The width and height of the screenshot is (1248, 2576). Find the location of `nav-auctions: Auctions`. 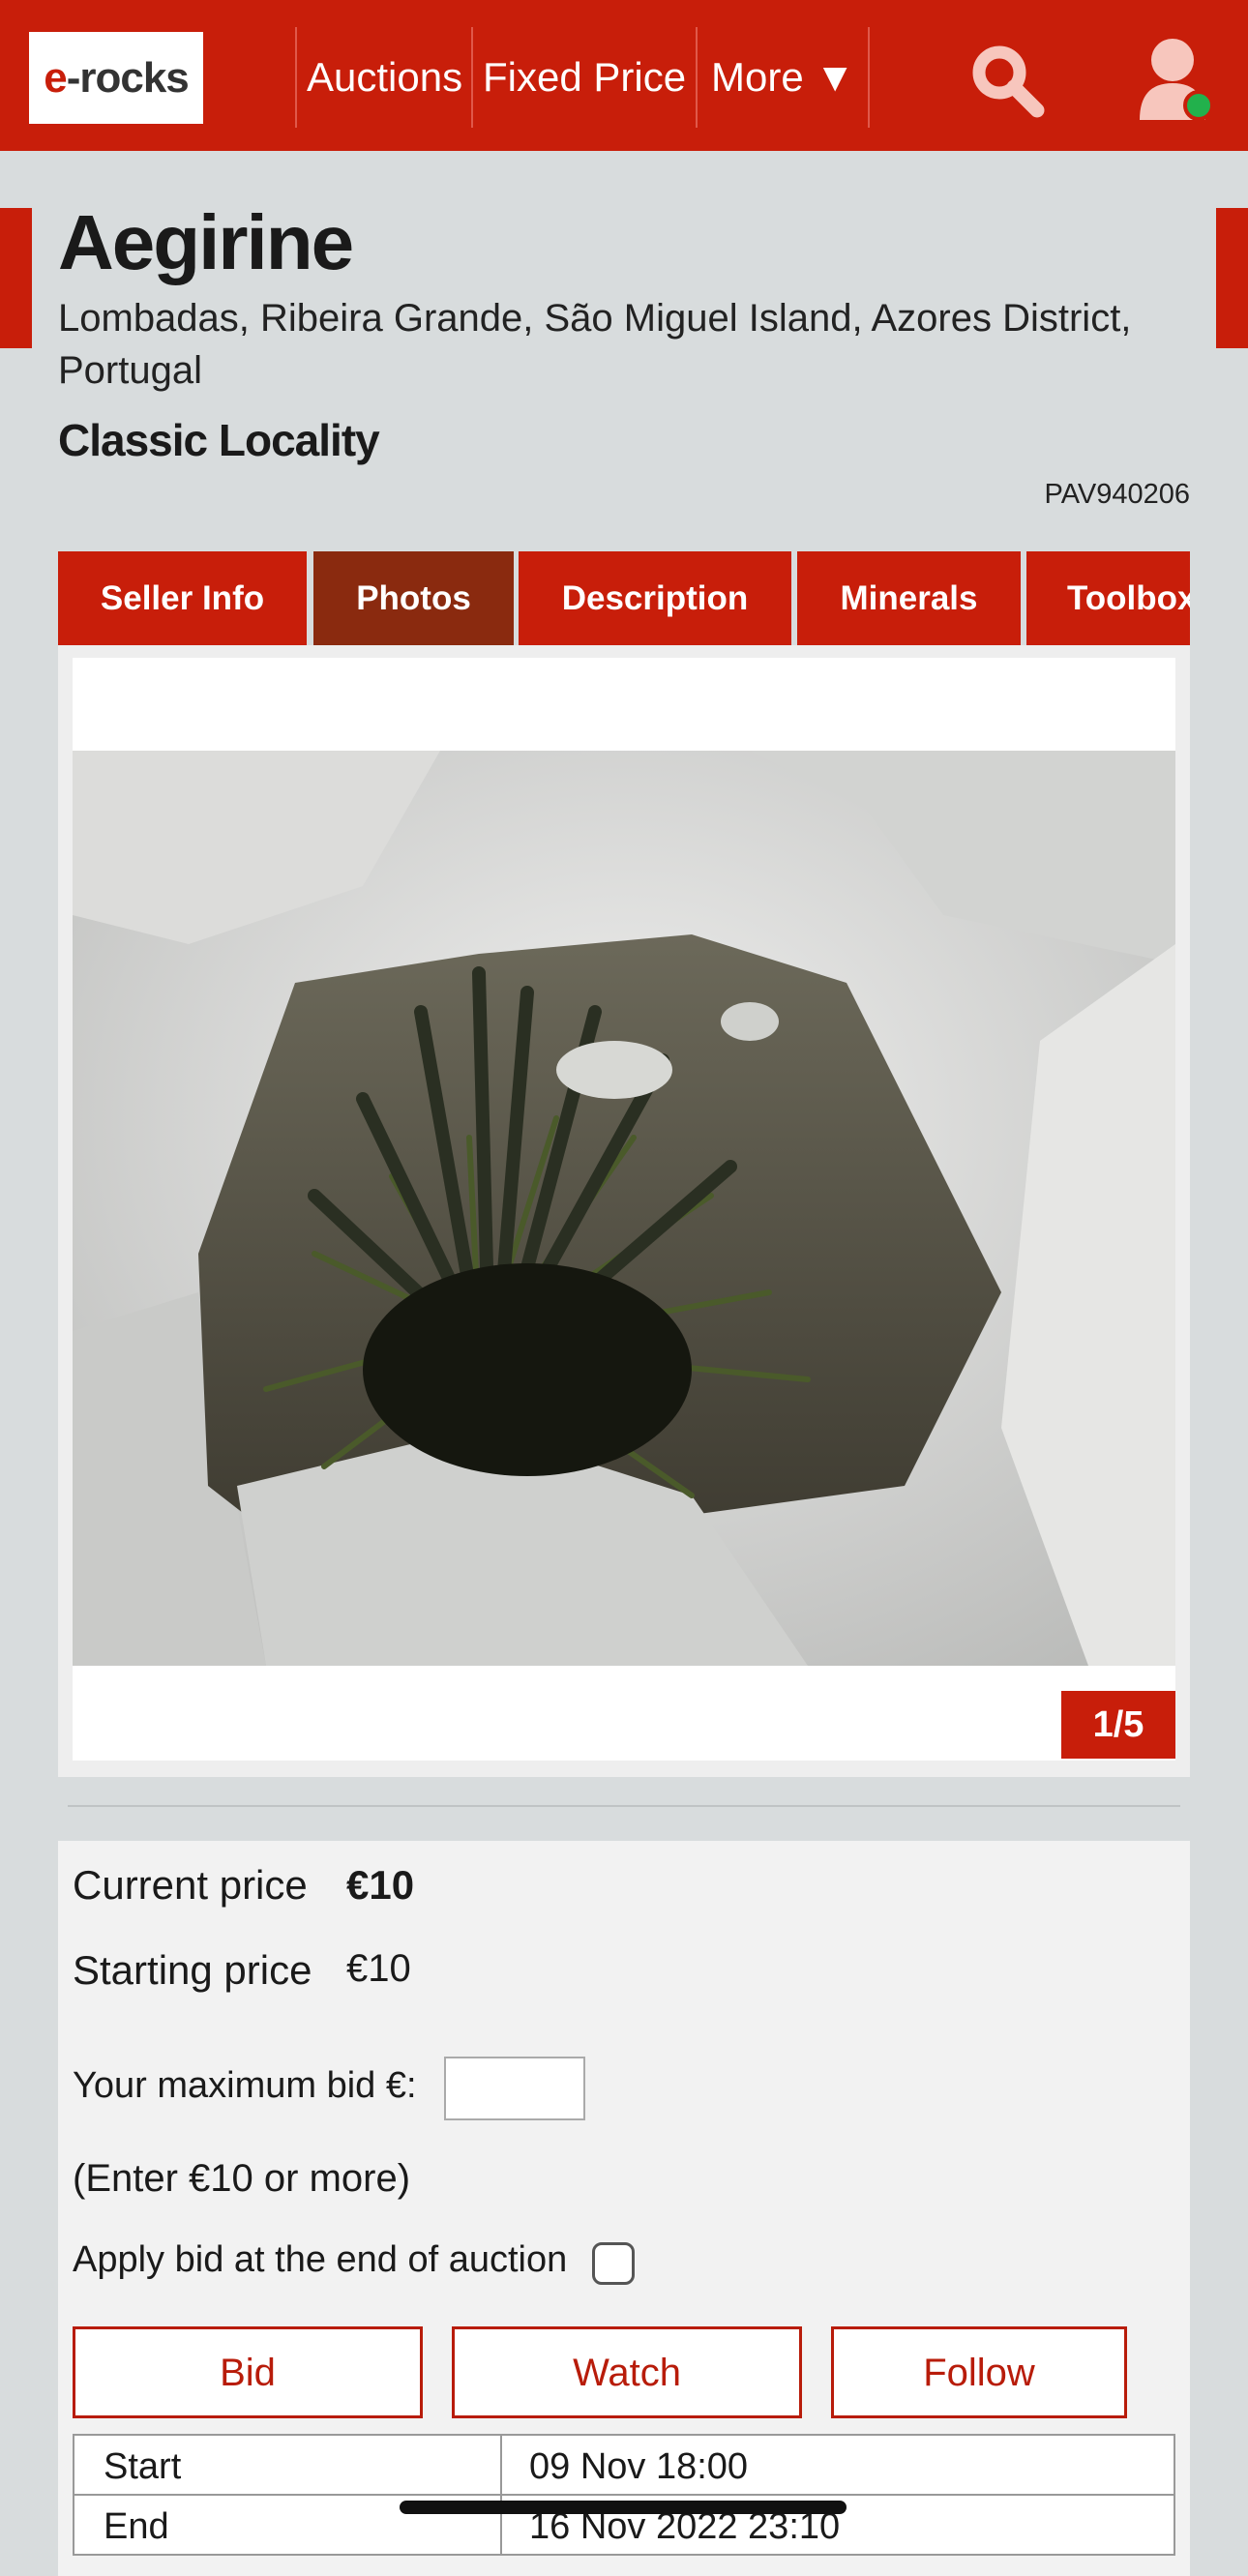

nav-auctions: Auctions is located at coordinates (384, 77).